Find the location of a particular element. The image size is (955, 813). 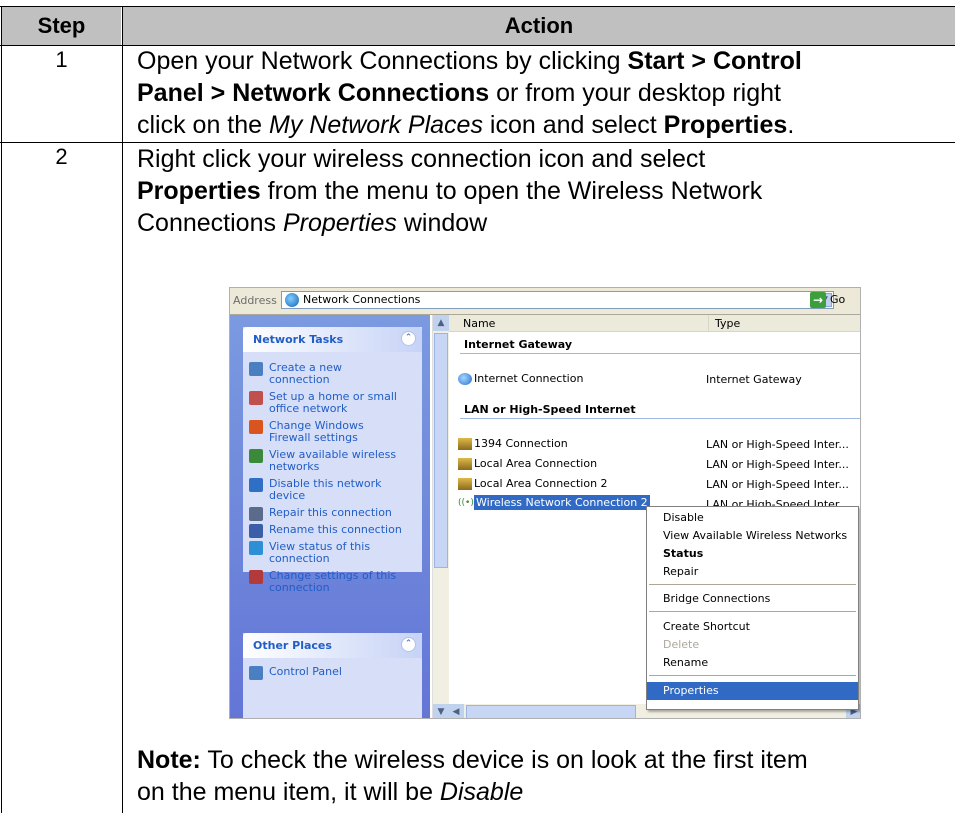

home-network-icon is located at coordinates (256, 398).